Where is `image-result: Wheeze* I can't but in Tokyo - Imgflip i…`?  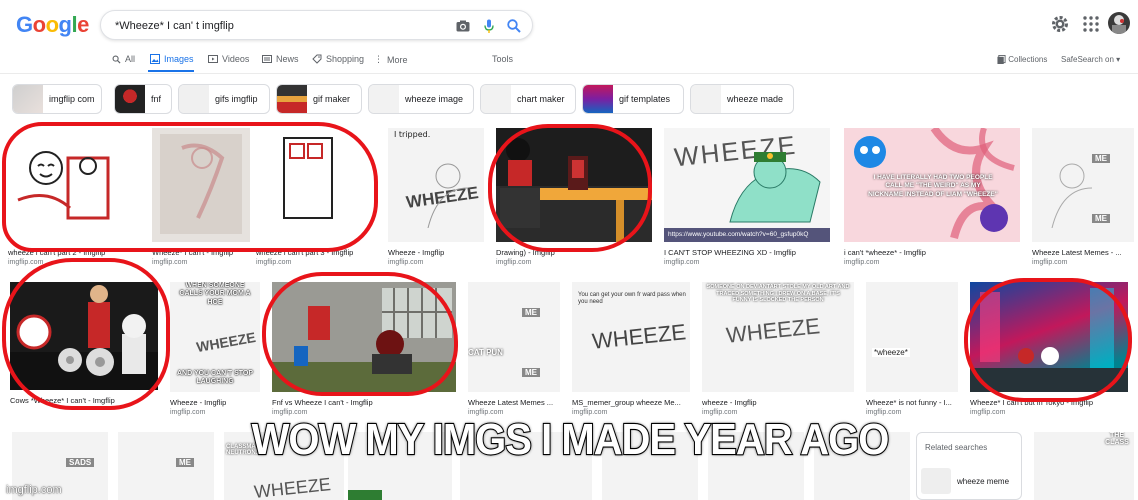 image-result: Wheeze* I can't but in Tokyo - Imgflip i… is located at coordinates (1049, 352).